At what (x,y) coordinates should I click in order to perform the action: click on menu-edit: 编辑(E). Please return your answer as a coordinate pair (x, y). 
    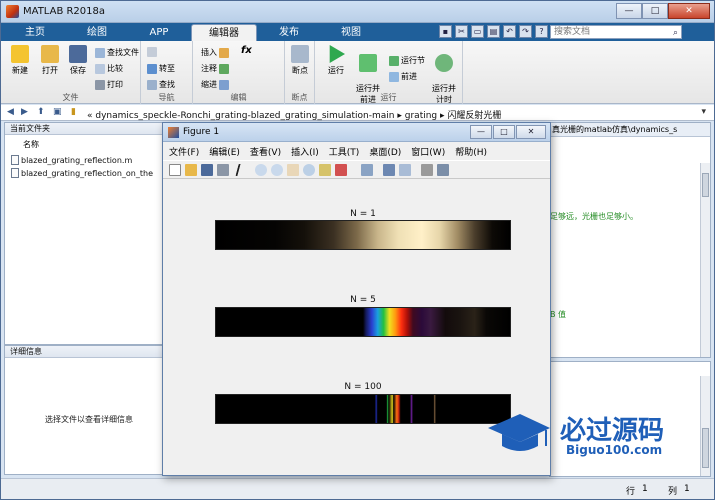
    Looking at the image, I should click on (224, 151).